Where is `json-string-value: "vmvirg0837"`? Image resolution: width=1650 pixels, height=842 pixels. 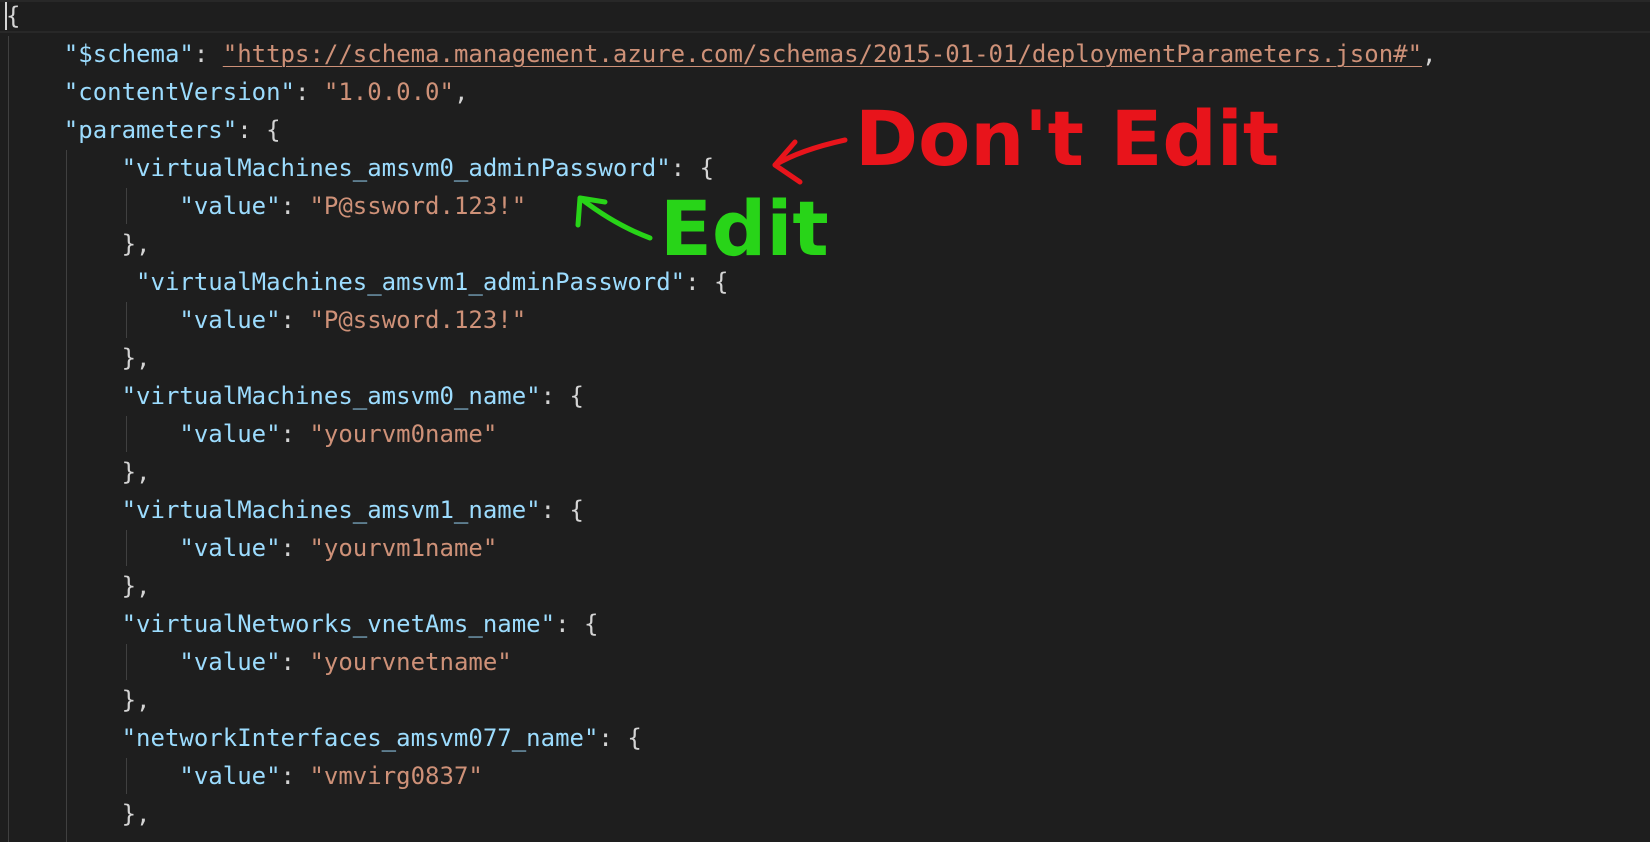 json-string-value: "vmvirg0837" is located at coordinates (396, 776).